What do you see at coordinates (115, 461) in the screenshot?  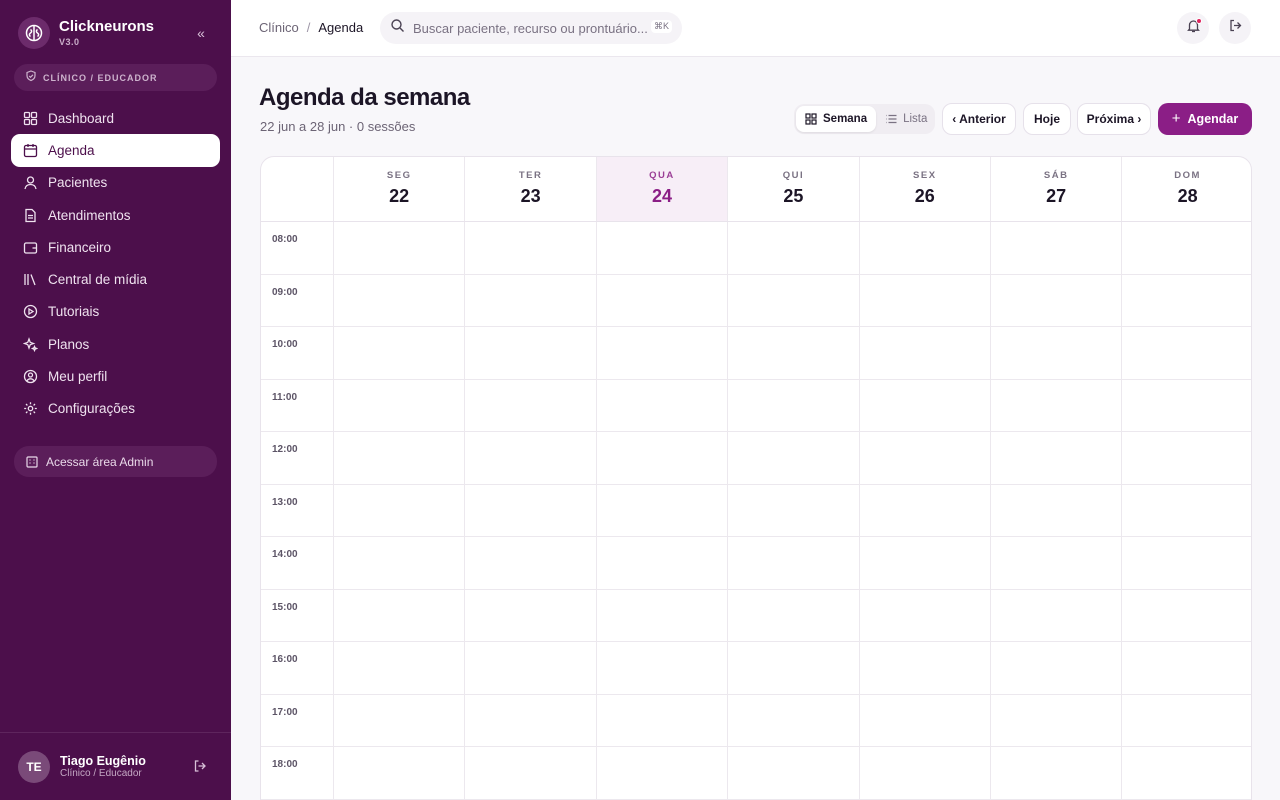 I see `admin-area-button: Acessar área Admin` at bounding box center [115, 461].